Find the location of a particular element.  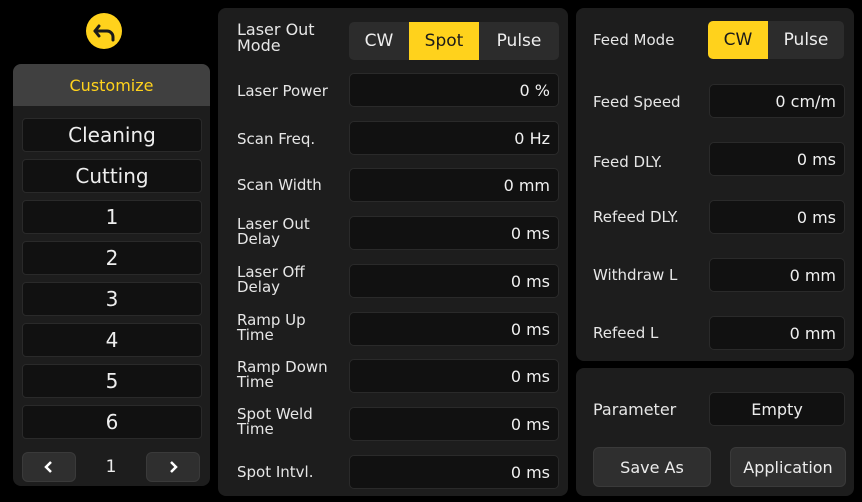

scan-freq-field: 0 Hz is located at coordinates (454, 138).